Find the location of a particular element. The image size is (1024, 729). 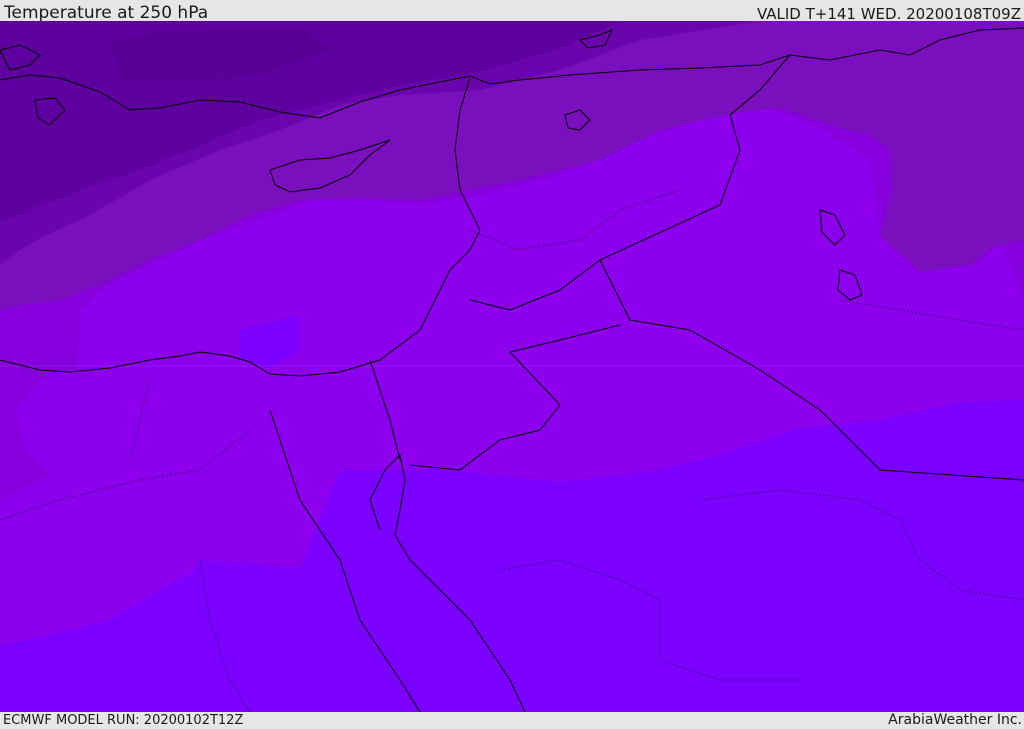

model-run-label: ECMWF MODEL RUN: 20200102T12Z is located at coordinates (123, 720).